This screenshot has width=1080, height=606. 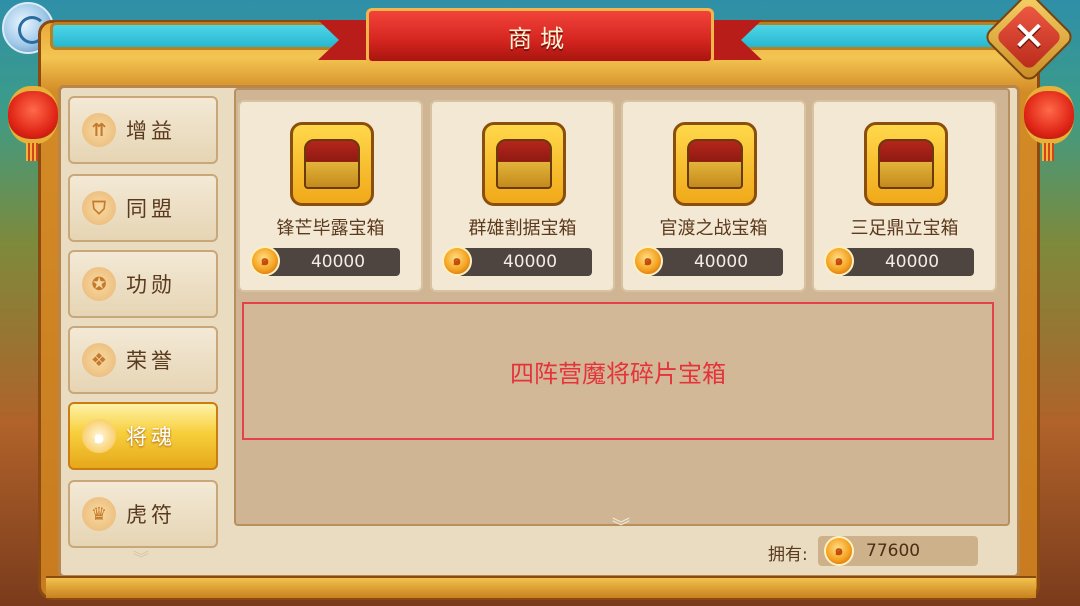 I want to click on owned-amount: 77600, so click(x=893, y=551).